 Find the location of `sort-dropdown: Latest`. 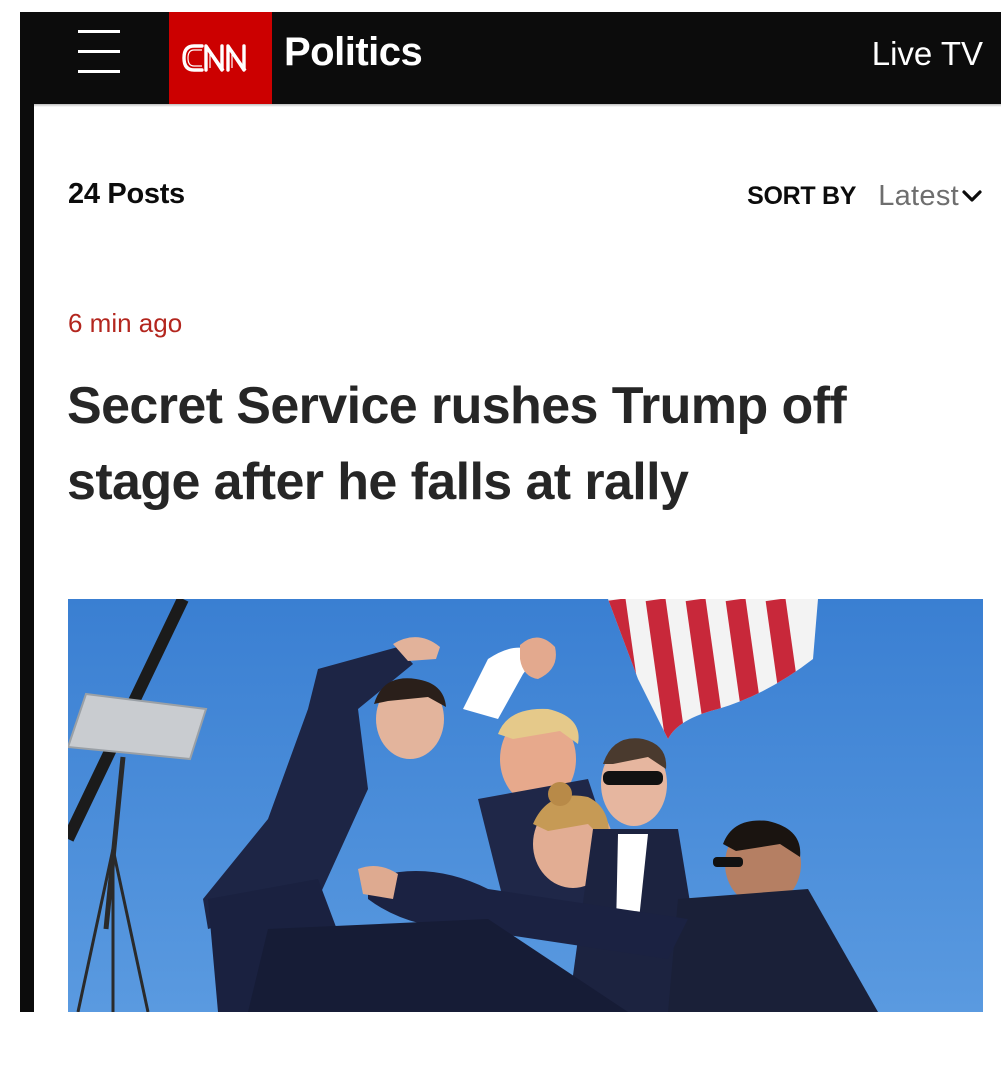

sort-dropdown: Latest is located at coordinates (930, 196).